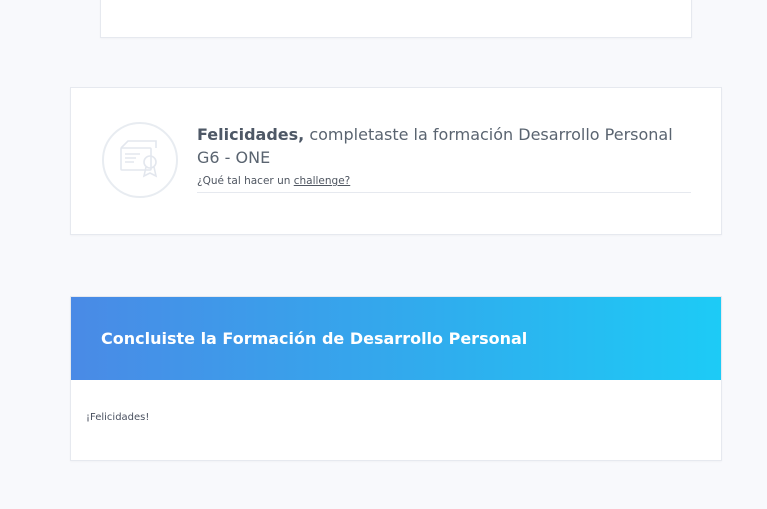 This screenshot has height=509, width=767. Describe the element at coordinates (245, 181) in the screenshot. I see `challenge-prefix: ¿Qué tal hacer un` at that location.